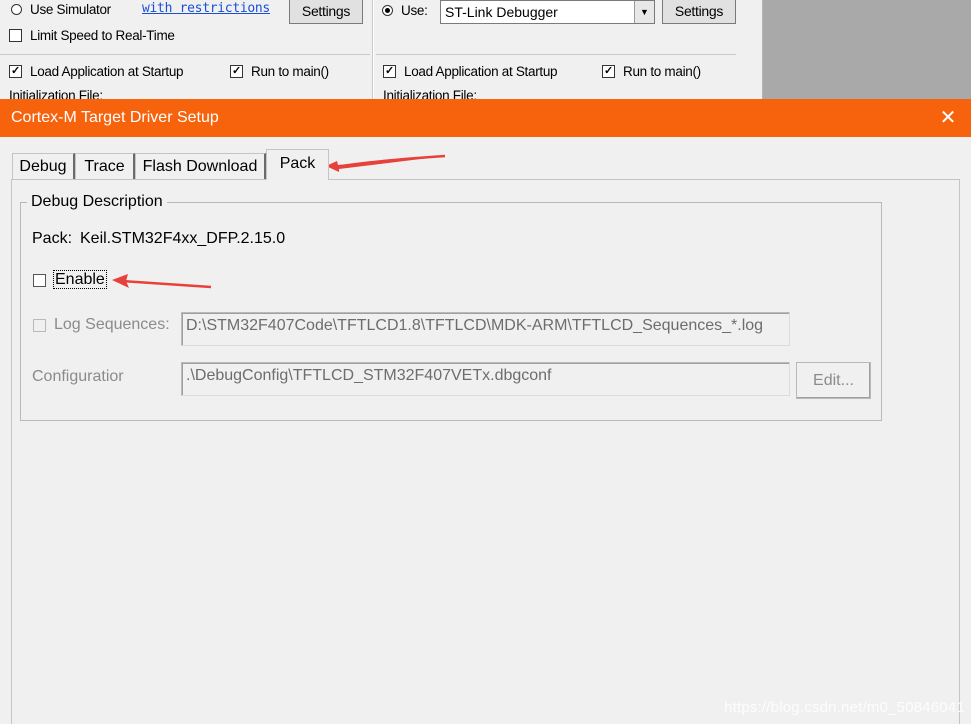  I want to click on load-application-left-checkbox: ✓ Load Application at Startup, so click(96, 71).